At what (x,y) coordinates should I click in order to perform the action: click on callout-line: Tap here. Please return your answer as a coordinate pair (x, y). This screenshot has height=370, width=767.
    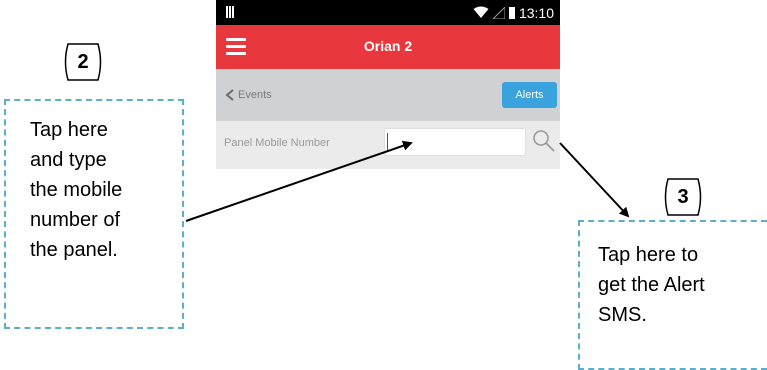
    Looking at the image, I should click on (69, 130).